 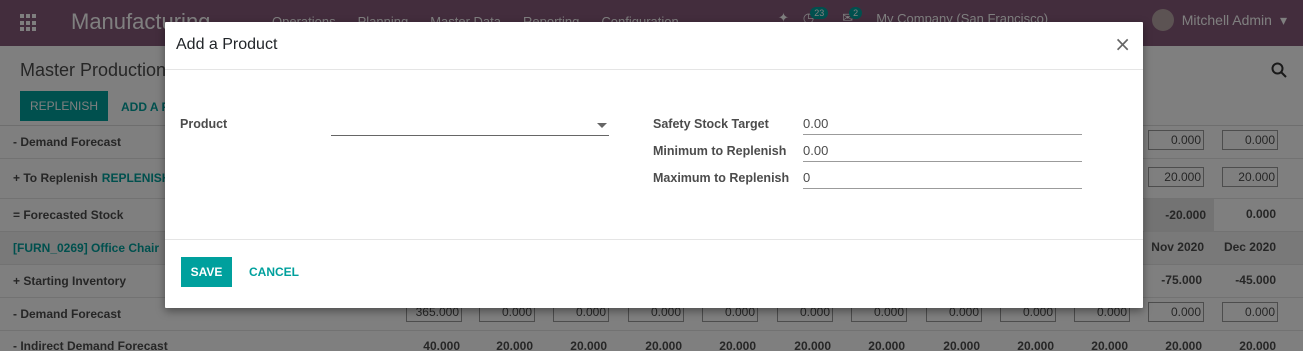 What do you see at coordinates (654, 46) in the screenshot?
I see `dialog-header: Add a Product ×` at bounding box center [654, 46].